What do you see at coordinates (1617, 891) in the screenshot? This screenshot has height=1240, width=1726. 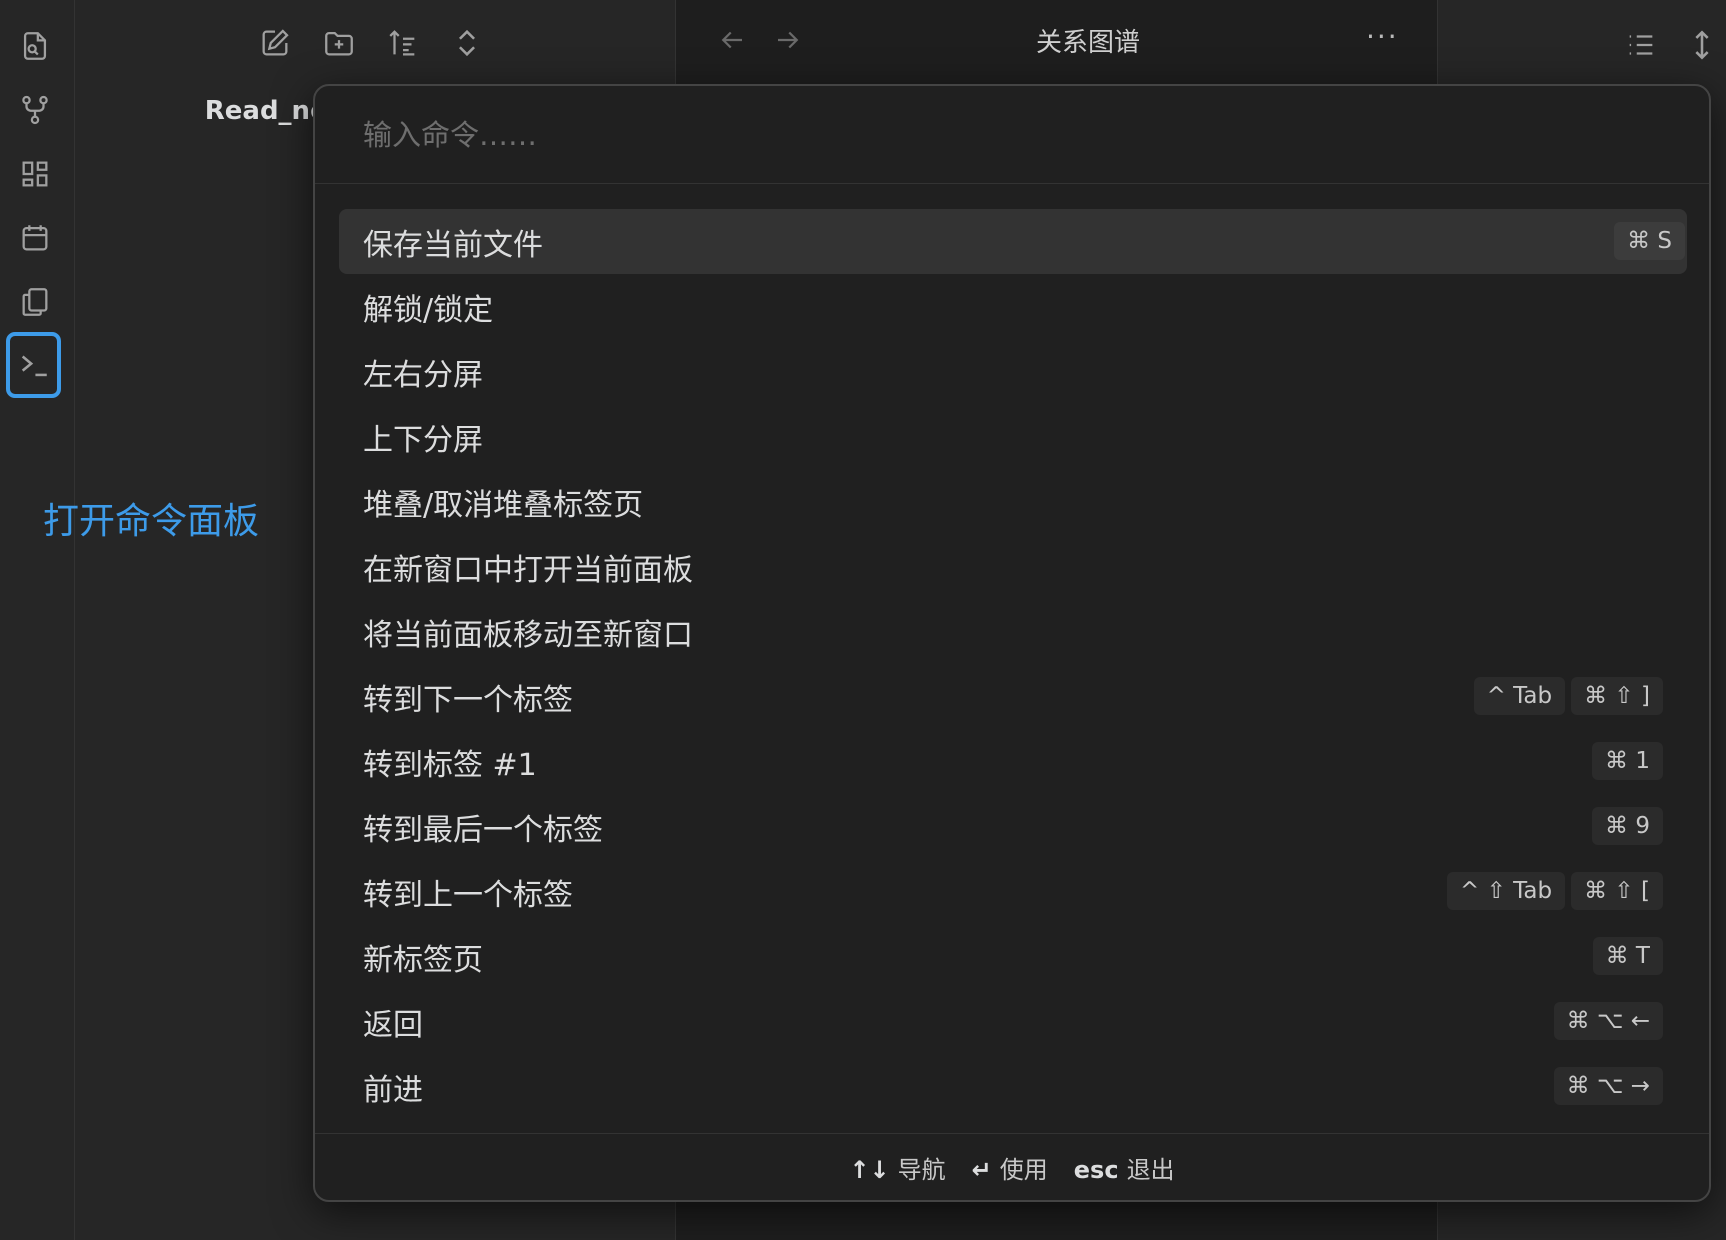 I see `hotkey-badge: ⌘ ⇧ [` at bounding box center [1617, 891].